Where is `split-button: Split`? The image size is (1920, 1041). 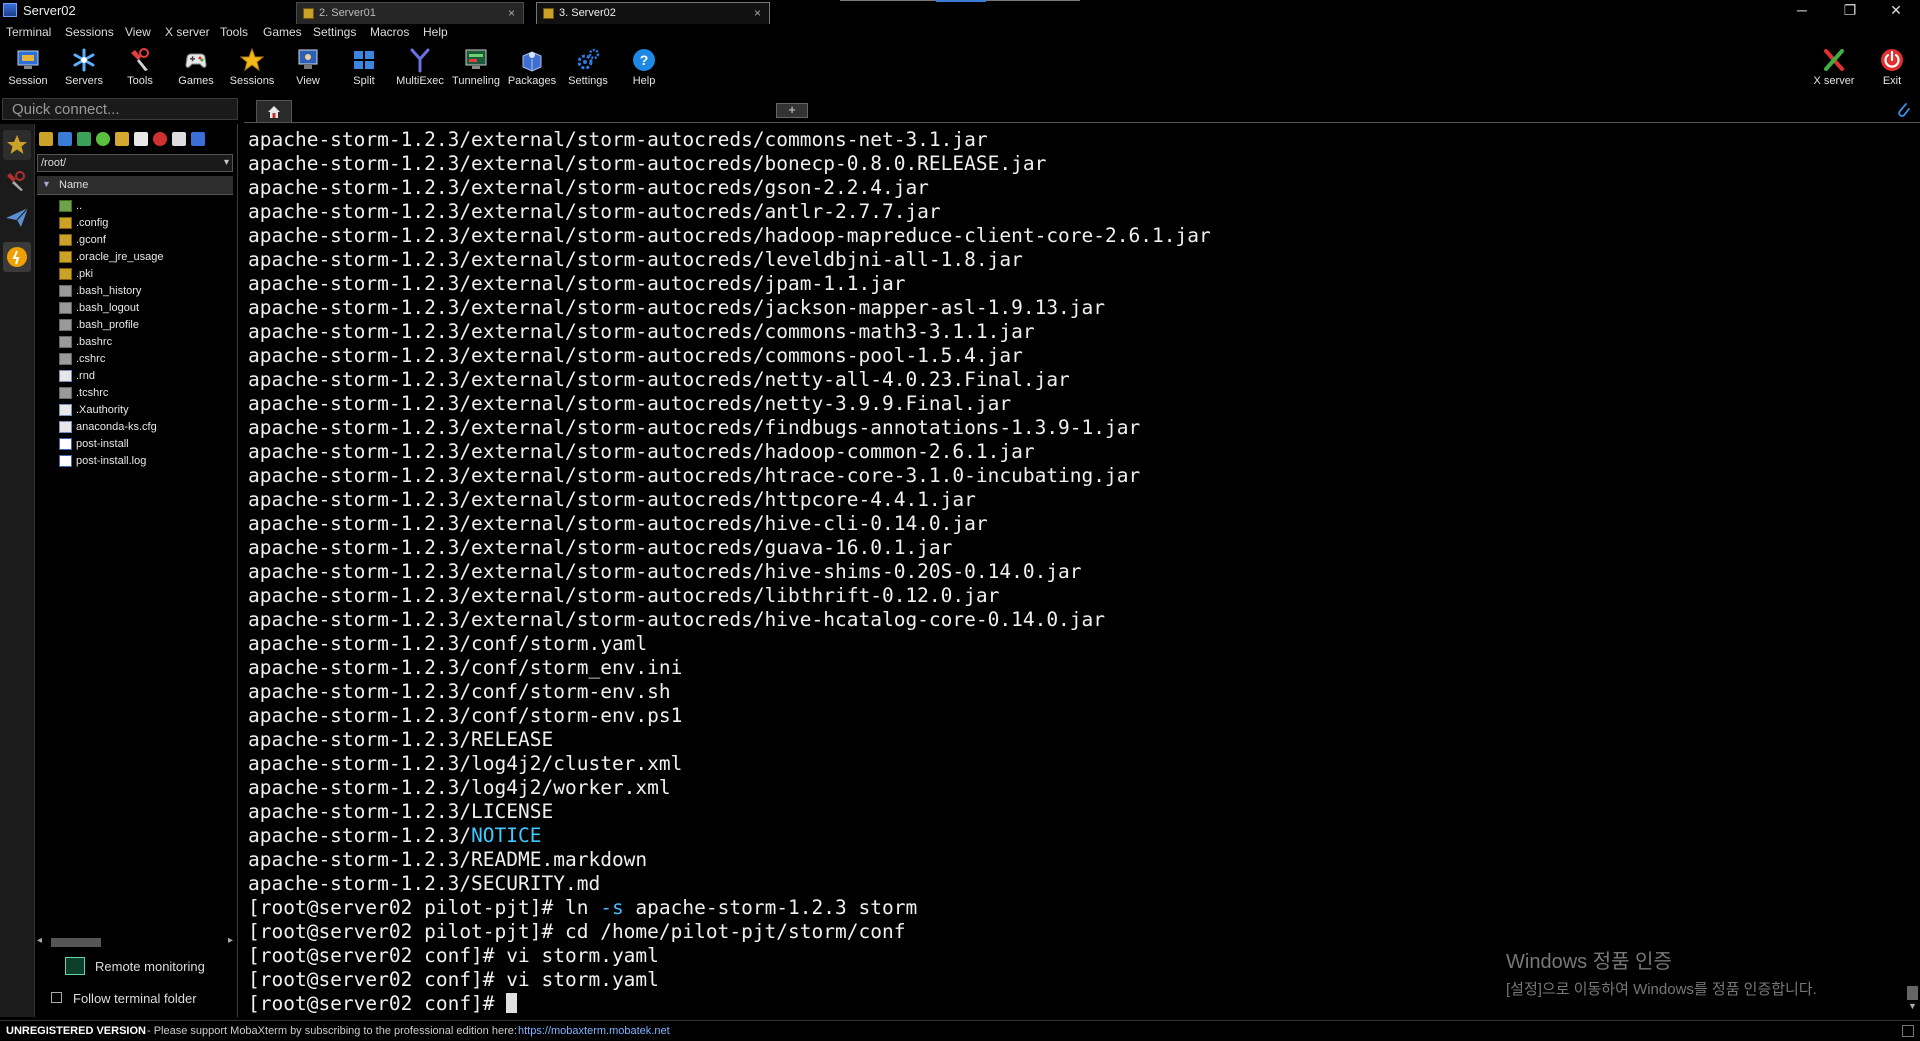 split-button: Split is located at coordinates (364, 68).